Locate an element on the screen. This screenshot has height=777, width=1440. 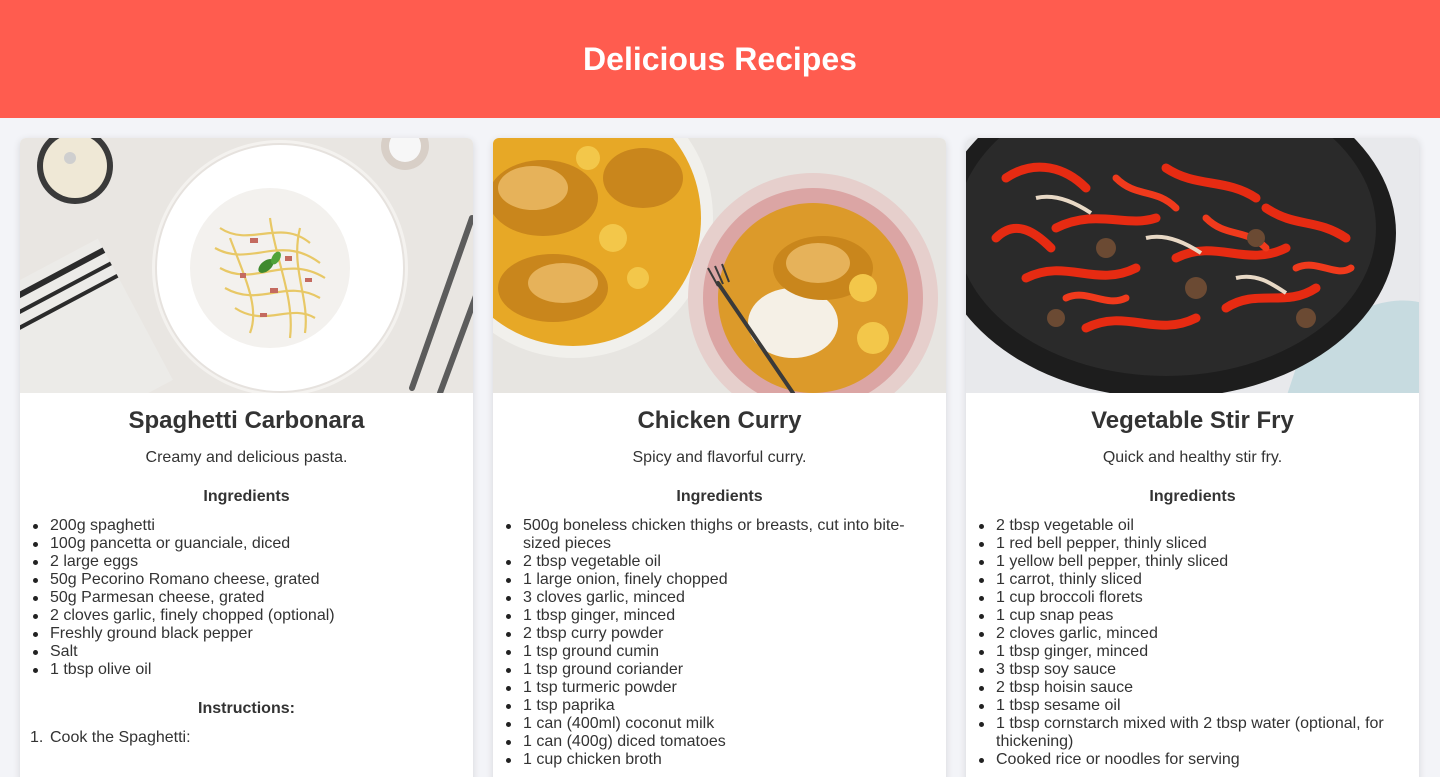
list-item: 1 tsp ground cumin is located at coordinates (716, 652).